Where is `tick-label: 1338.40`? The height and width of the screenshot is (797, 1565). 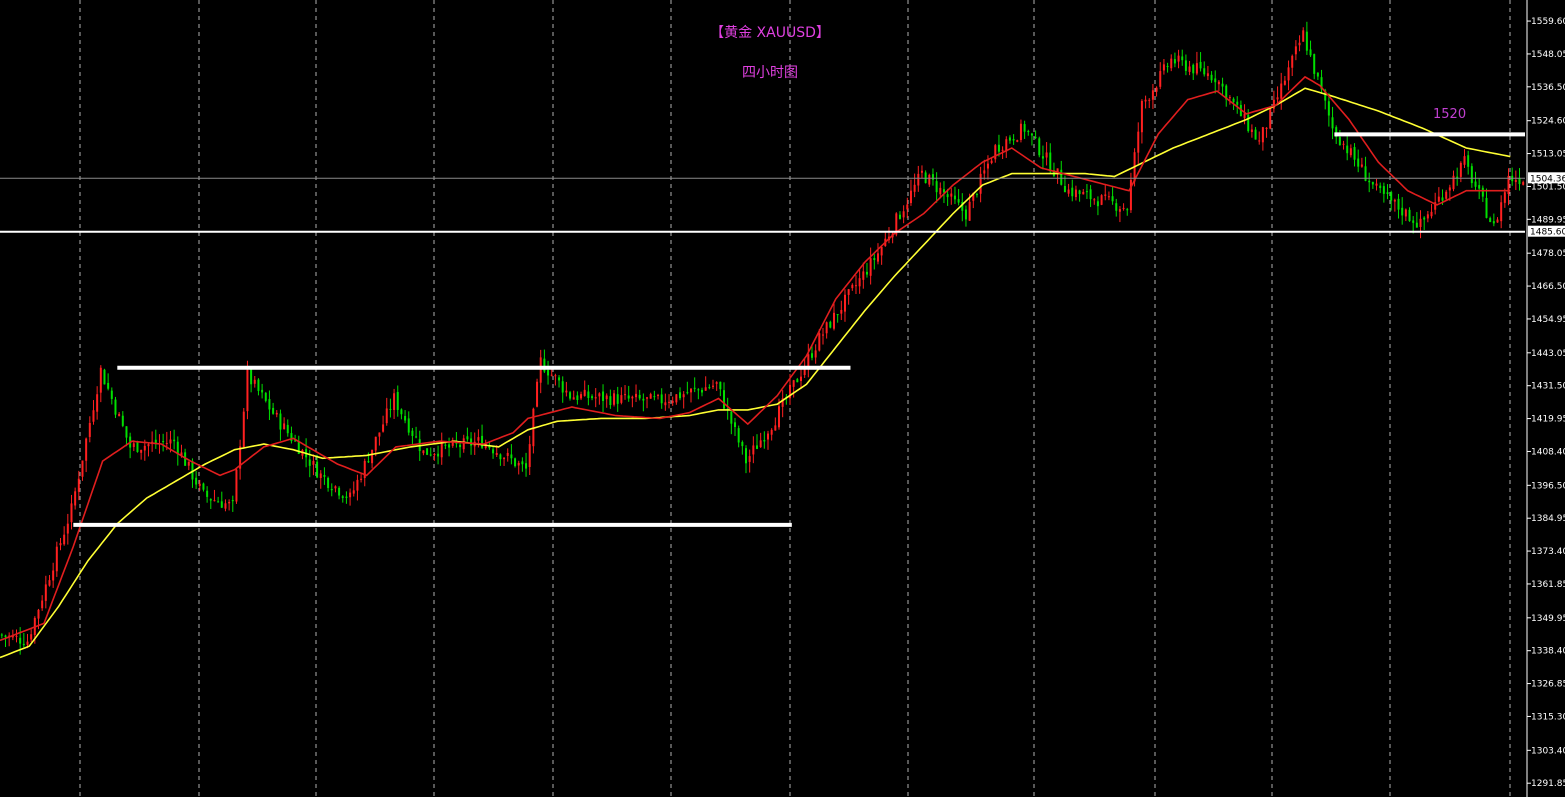 tick-label: 1338.40 is located at coordinates (1548, 652).